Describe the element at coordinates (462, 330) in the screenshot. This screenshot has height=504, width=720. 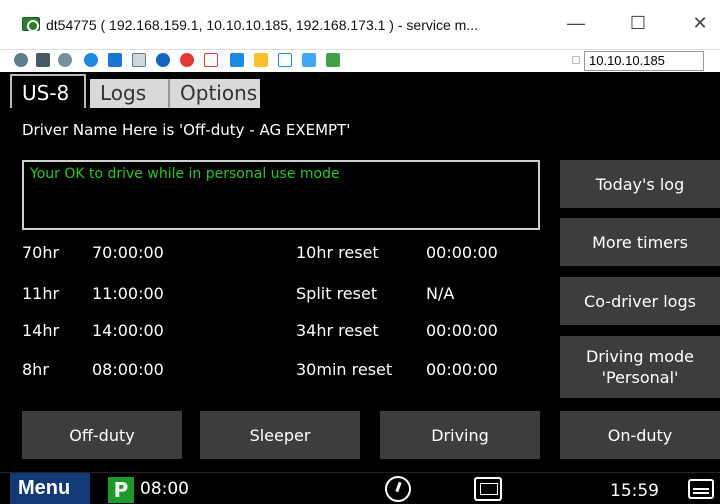
I see `timer-34hr-reset-value: 00:00:00` at that location.